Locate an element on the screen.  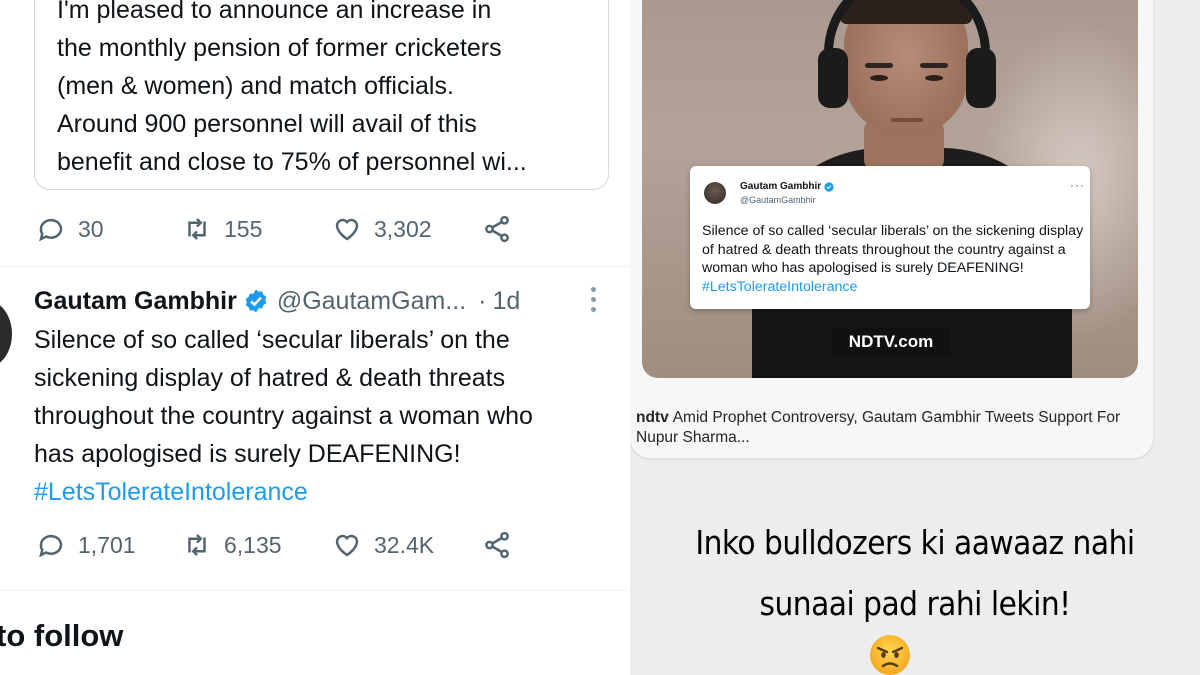
more-options-icon: ··· is located at coordinates (1077, 185).